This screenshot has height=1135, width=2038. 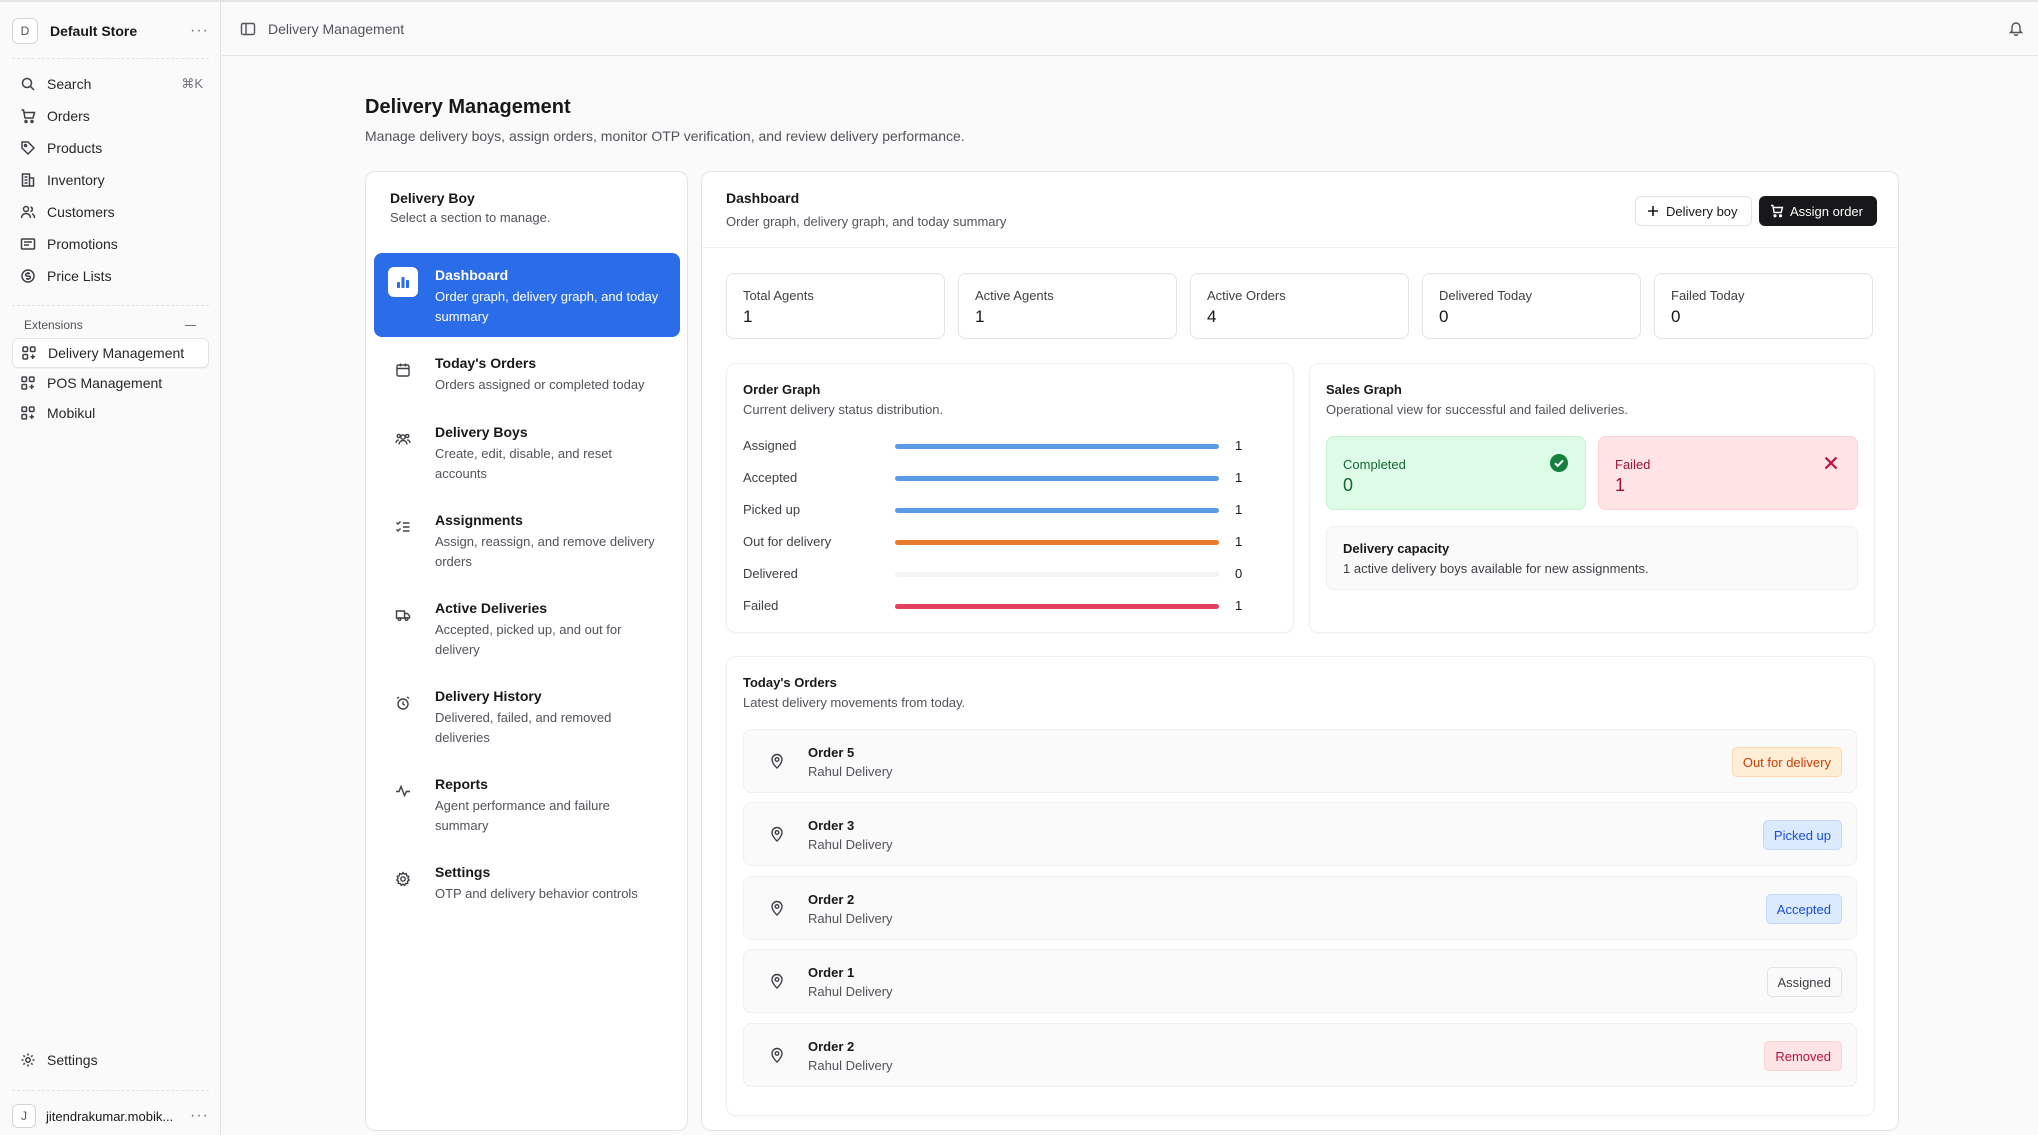 I want to click on bell-icon, so click(x=2016, y=28).